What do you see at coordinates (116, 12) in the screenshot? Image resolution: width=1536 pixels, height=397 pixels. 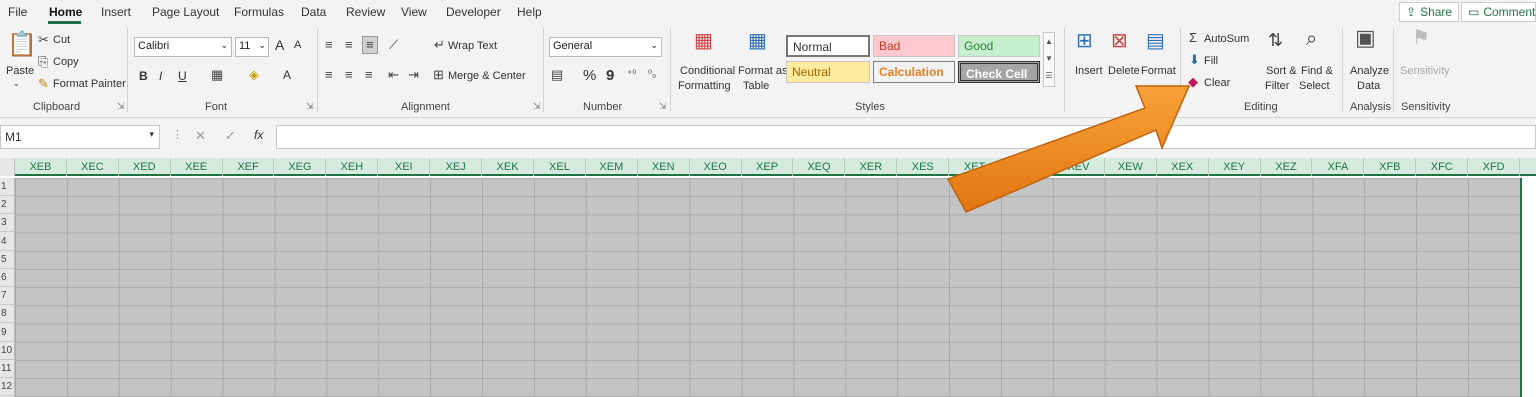 I see `tab-insert: Insert` at bounding box center [116, 12].